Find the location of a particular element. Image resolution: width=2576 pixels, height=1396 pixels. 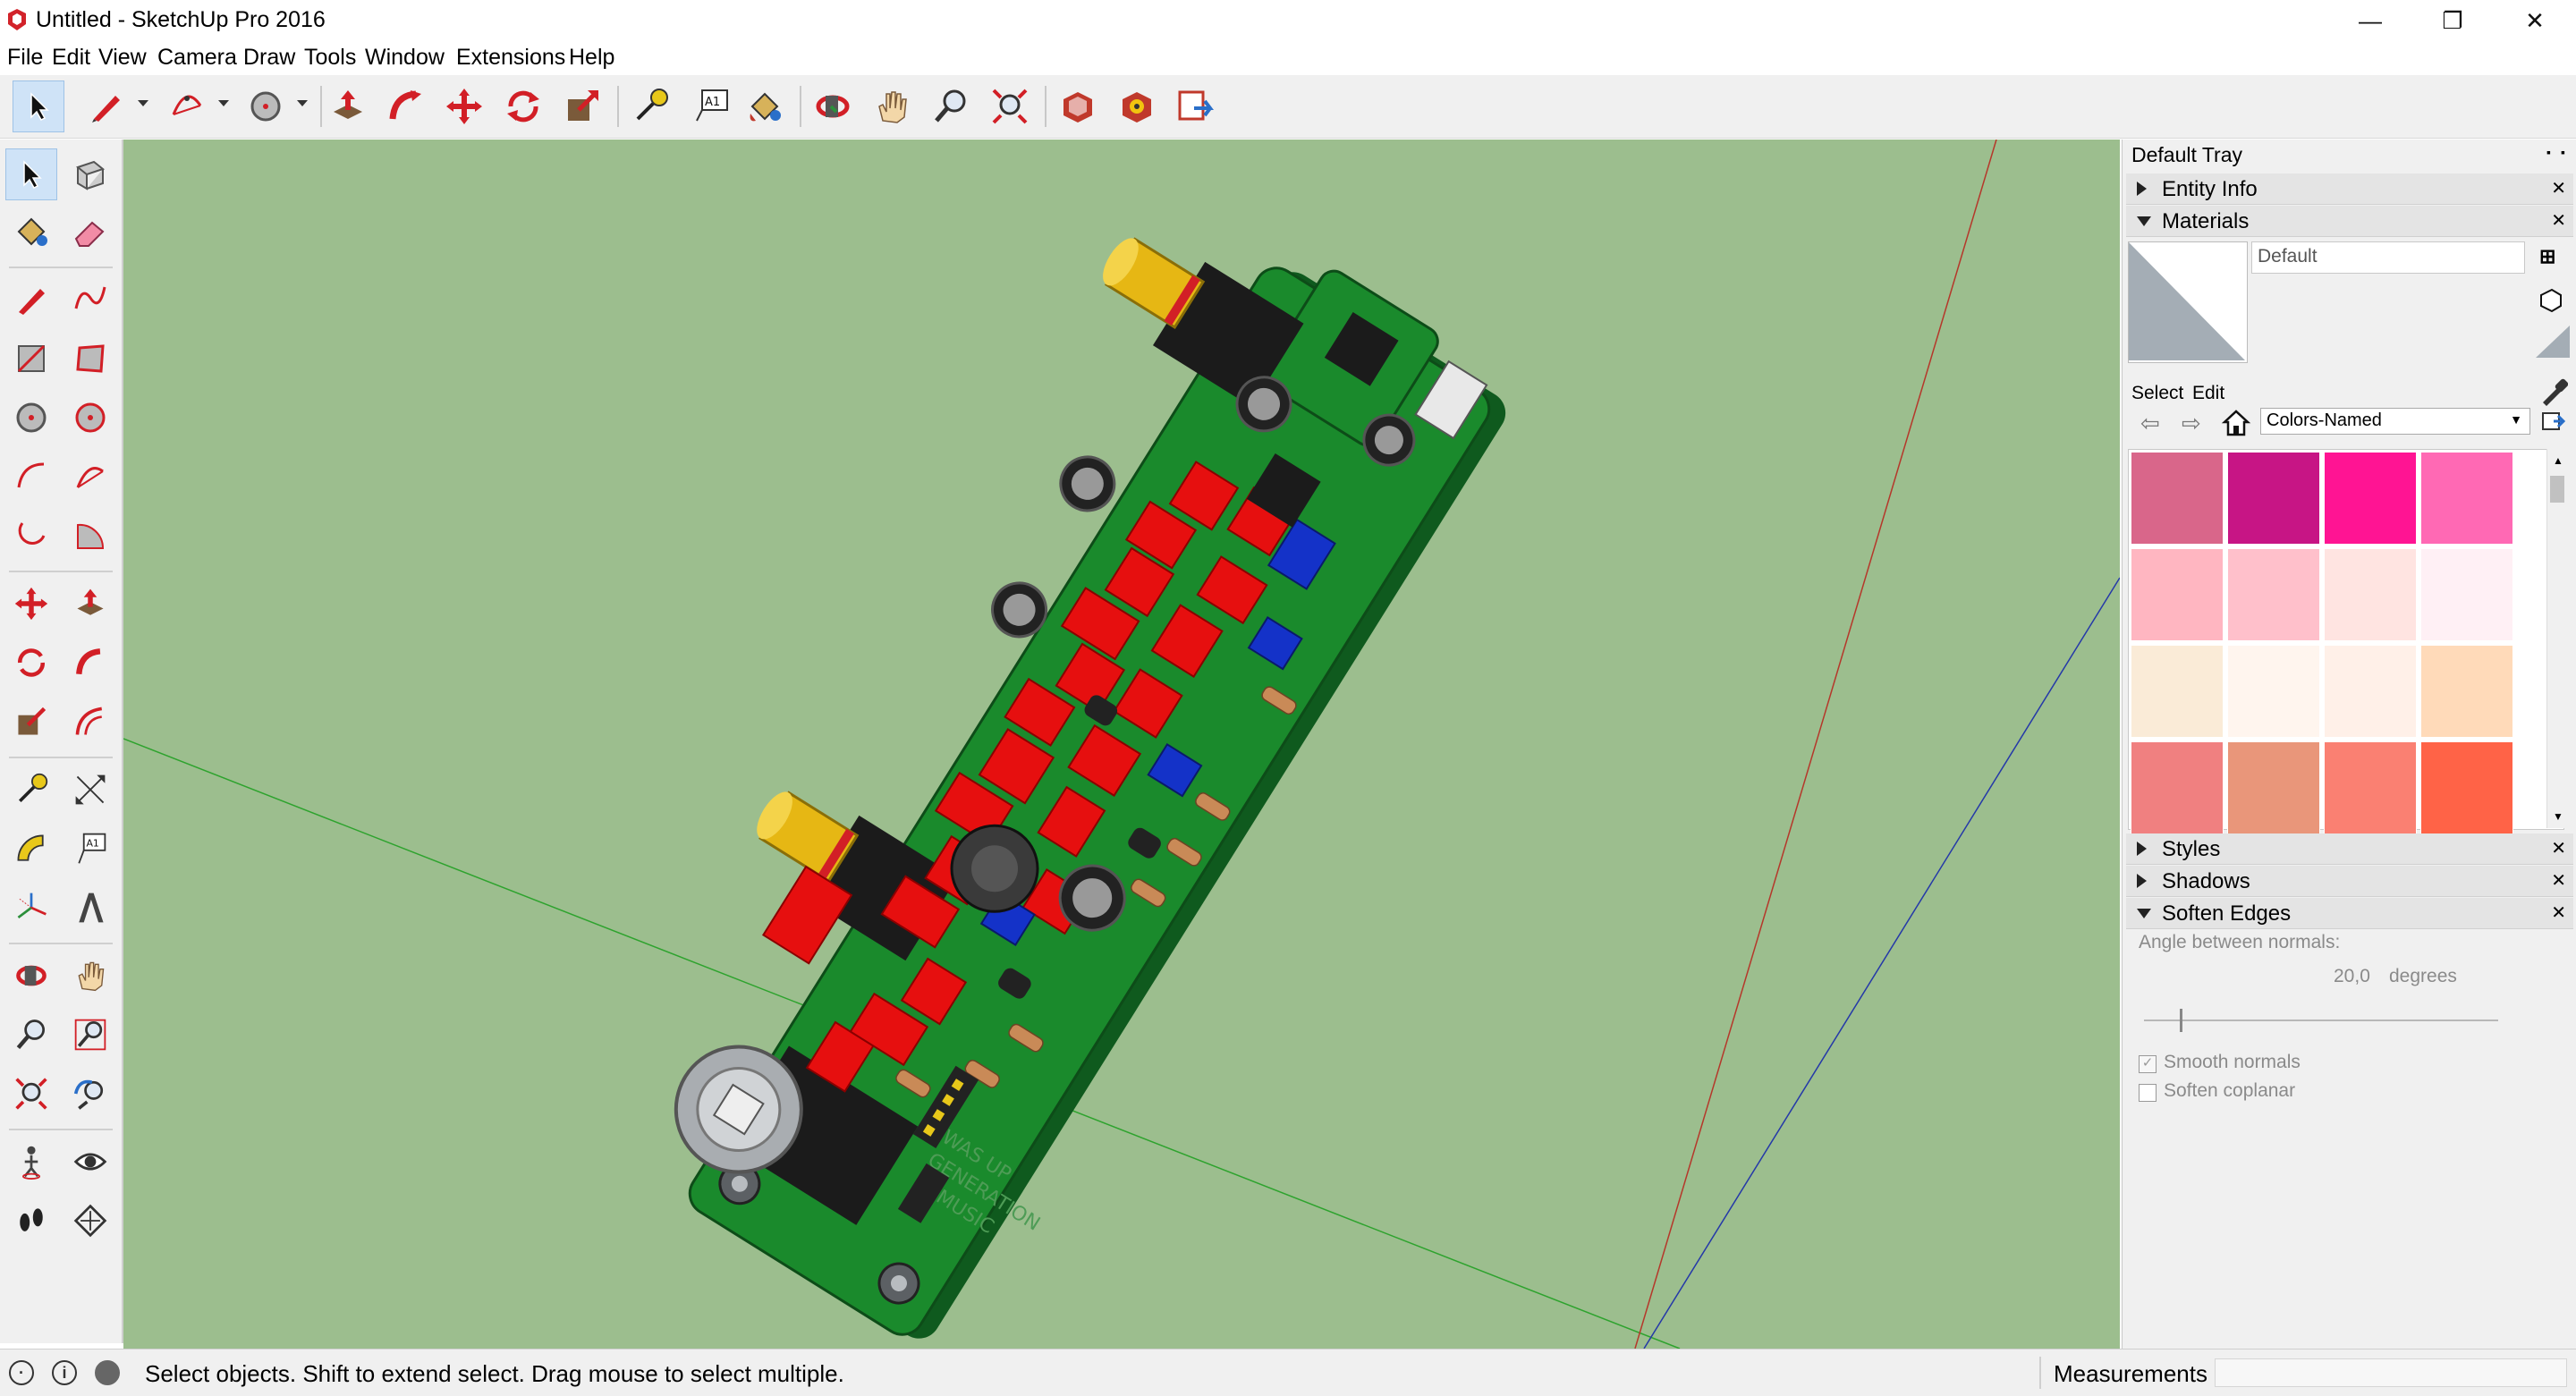

follow-me-button is located at coordinates (405, 106).